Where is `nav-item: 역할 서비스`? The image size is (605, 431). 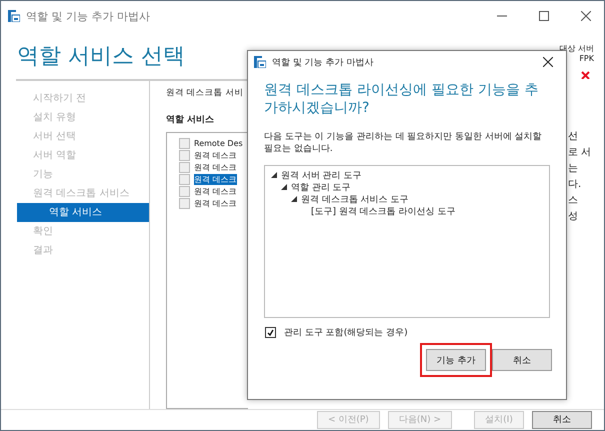
nav-item: 역할 서비스 is located at coordinates (83, 212).